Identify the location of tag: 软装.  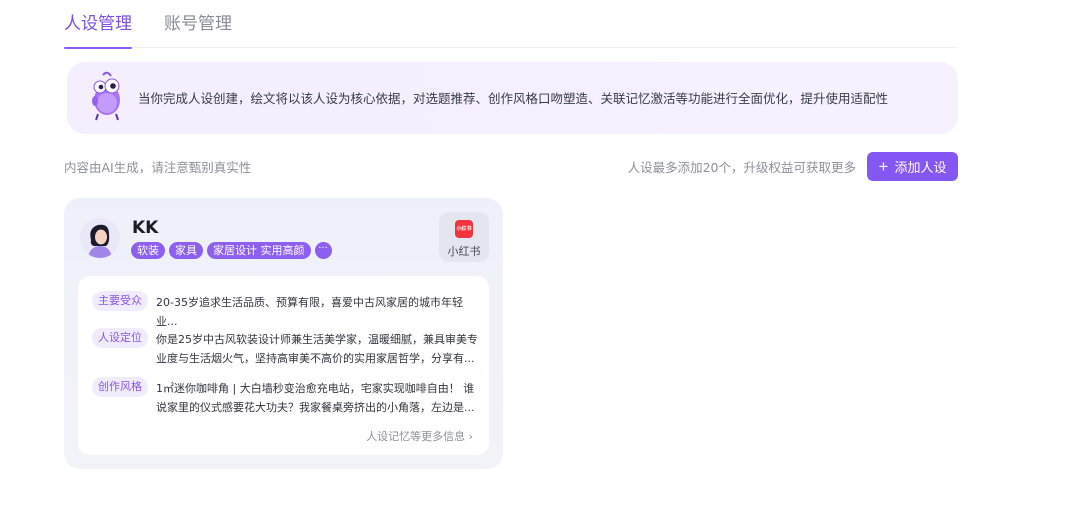
(148, 250).